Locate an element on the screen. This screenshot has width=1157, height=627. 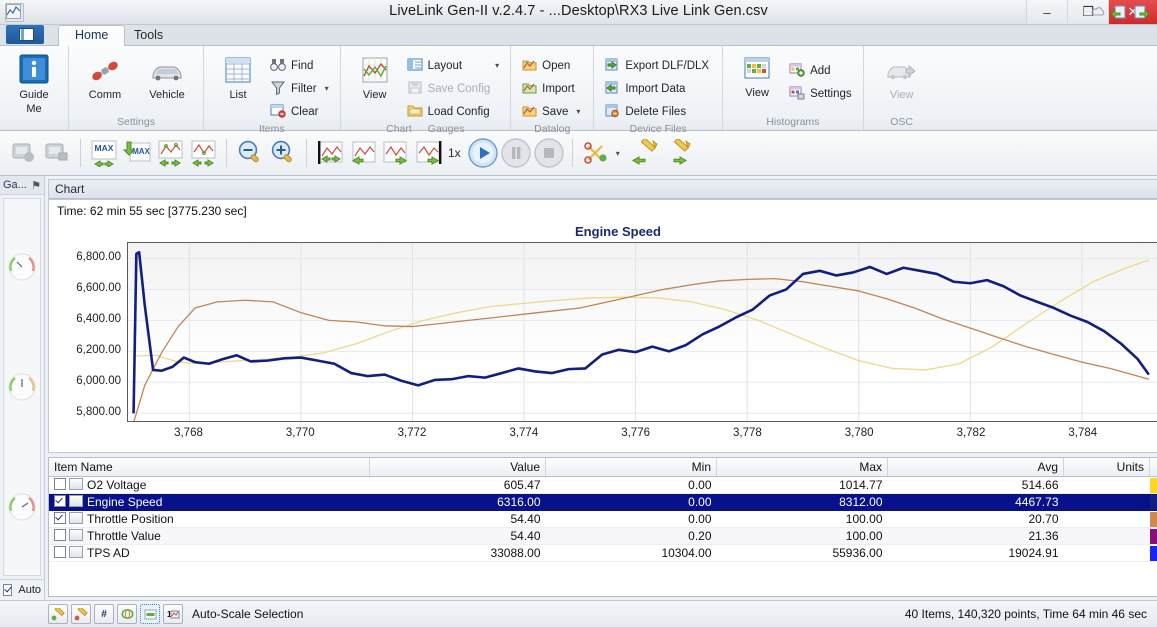
edit-prev-icon is located at coordinates (643, 153).